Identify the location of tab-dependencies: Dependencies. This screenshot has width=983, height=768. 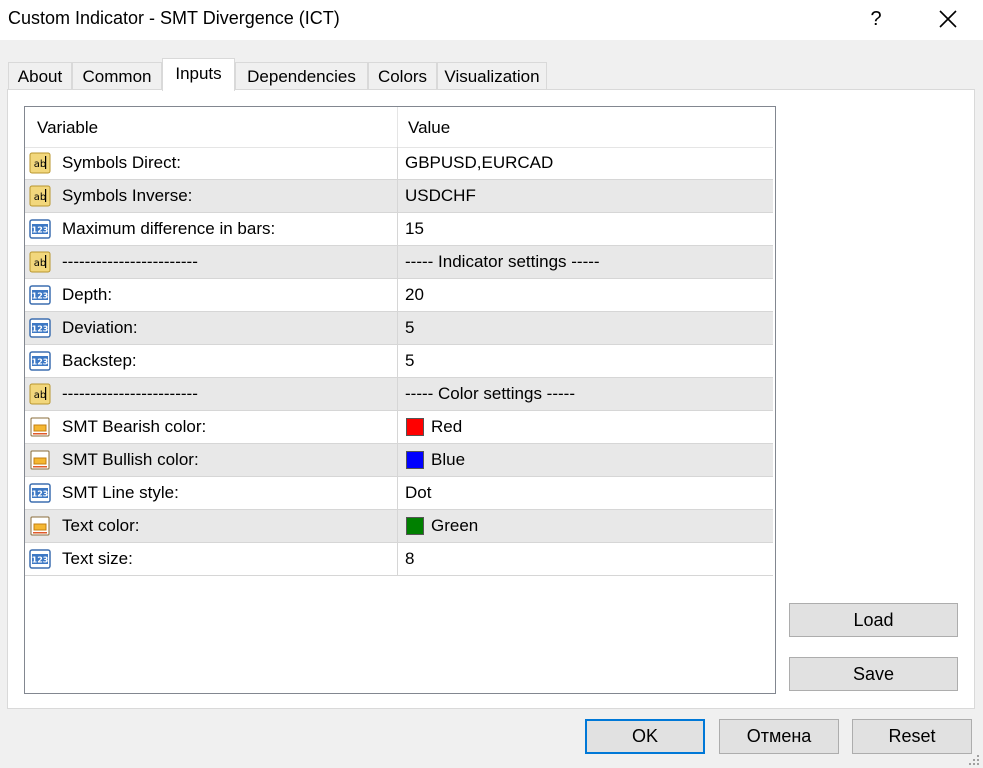
(301, 75).